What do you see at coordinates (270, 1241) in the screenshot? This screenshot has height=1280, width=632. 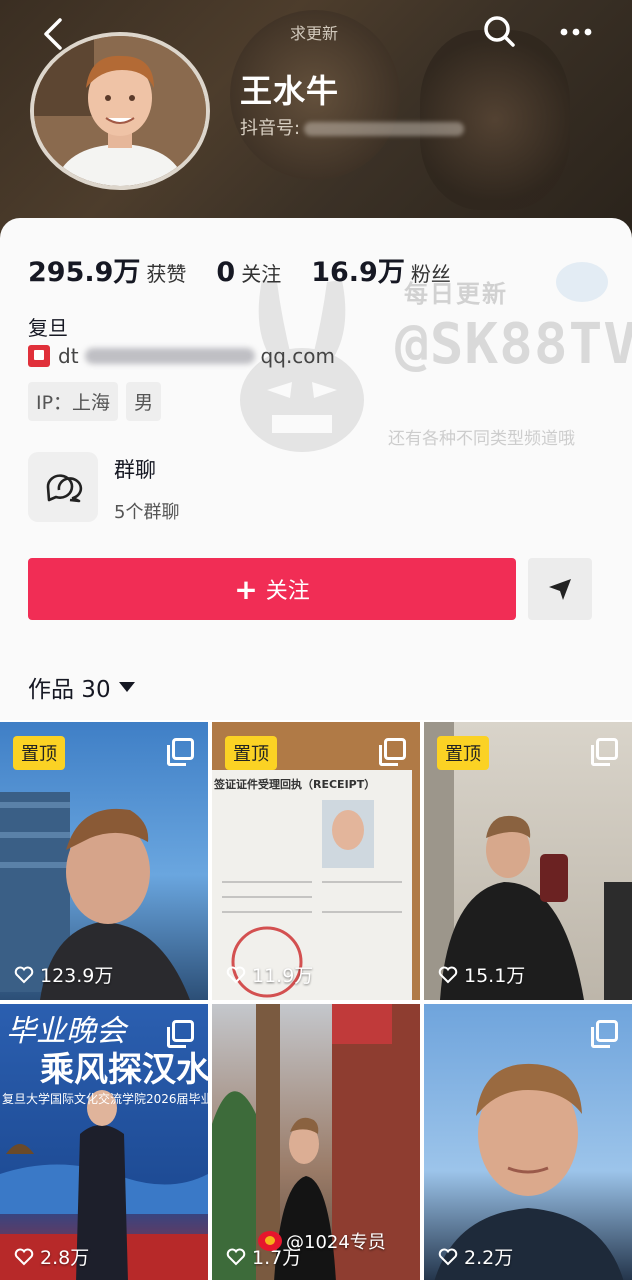 I see `weibo-logo-icon` at bounding box center [270, 1241].